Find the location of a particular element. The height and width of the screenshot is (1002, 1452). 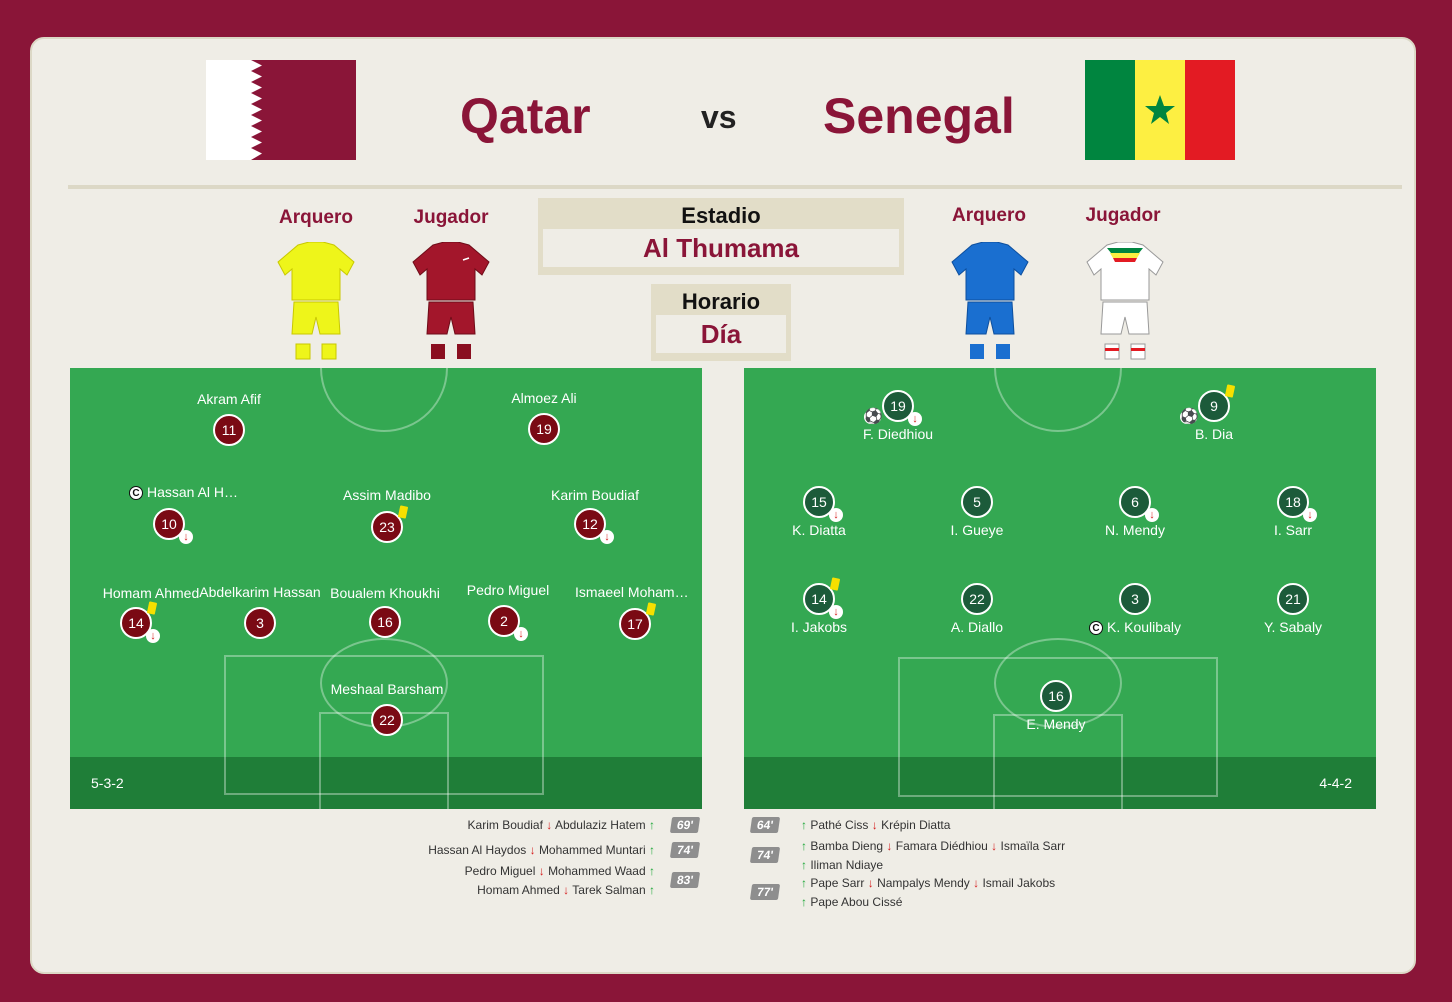

player-marker: 19 ⚽ ↓ F. Diedhiou is located at coordinates (898, 416).